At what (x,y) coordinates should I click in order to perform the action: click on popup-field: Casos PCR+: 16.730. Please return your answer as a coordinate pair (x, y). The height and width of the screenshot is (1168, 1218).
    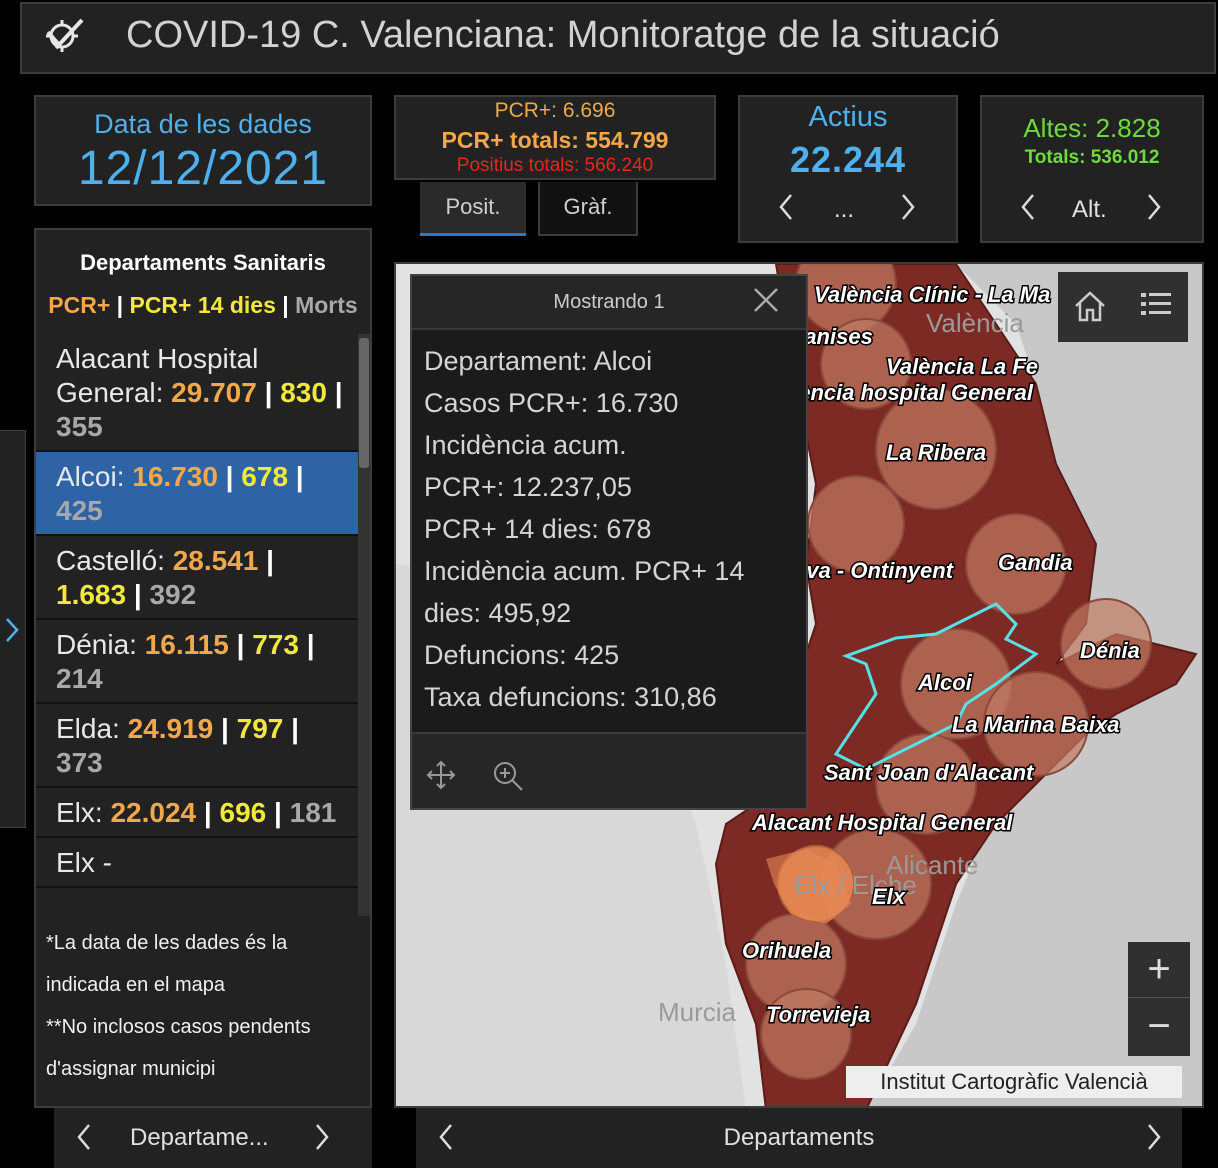
    Looking at the image, I should click on (551, 403).